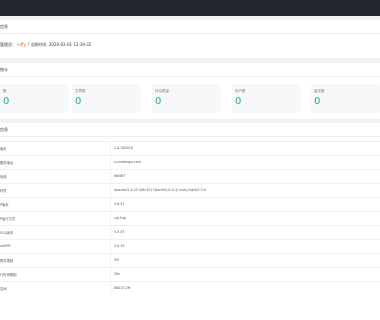 Image resolution: width=380 pixels, height=320 pixels. What do you see at coordinates (120, 176) in the screenshot?
I see `row-value: WINNT` at bounding box center [120, 176].